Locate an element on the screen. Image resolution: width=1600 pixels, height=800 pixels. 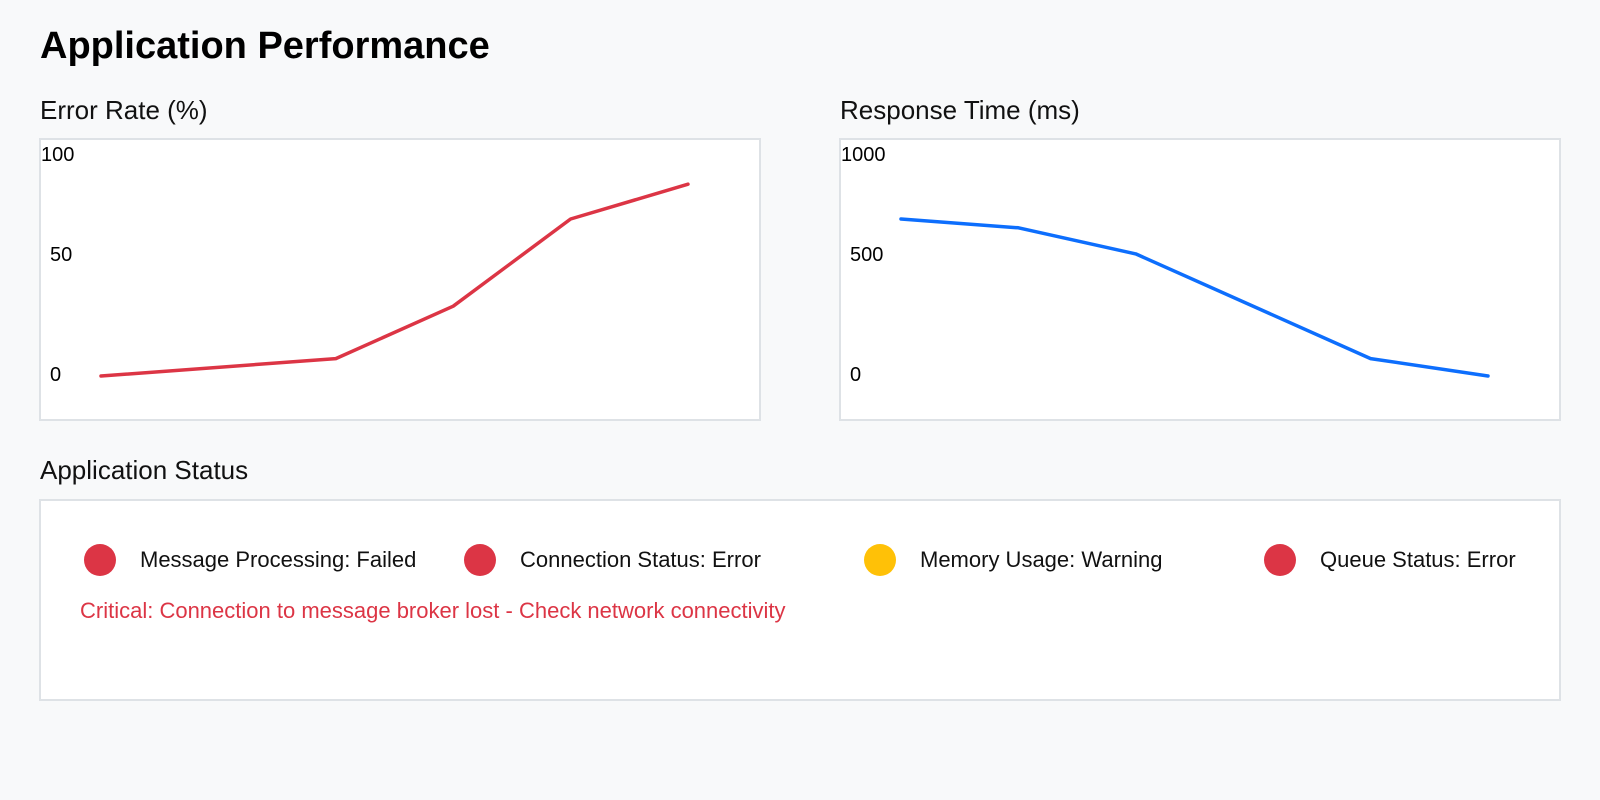
status-item-label: Message Processing: Failed is located at coordinates (278, 559).